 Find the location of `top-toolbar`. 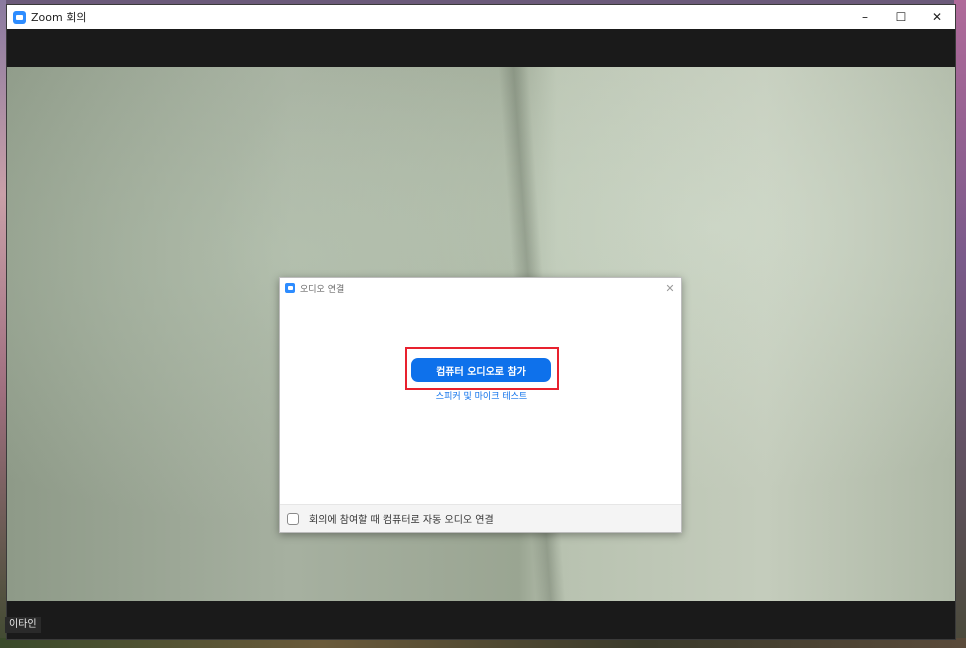

top-toolbar is located at coordinates (481, 48).